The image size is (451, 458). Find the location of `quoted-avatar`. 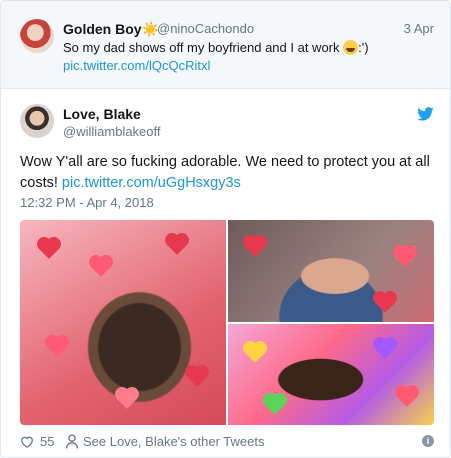

quoted-avatar is located at coordinates (37, 36).